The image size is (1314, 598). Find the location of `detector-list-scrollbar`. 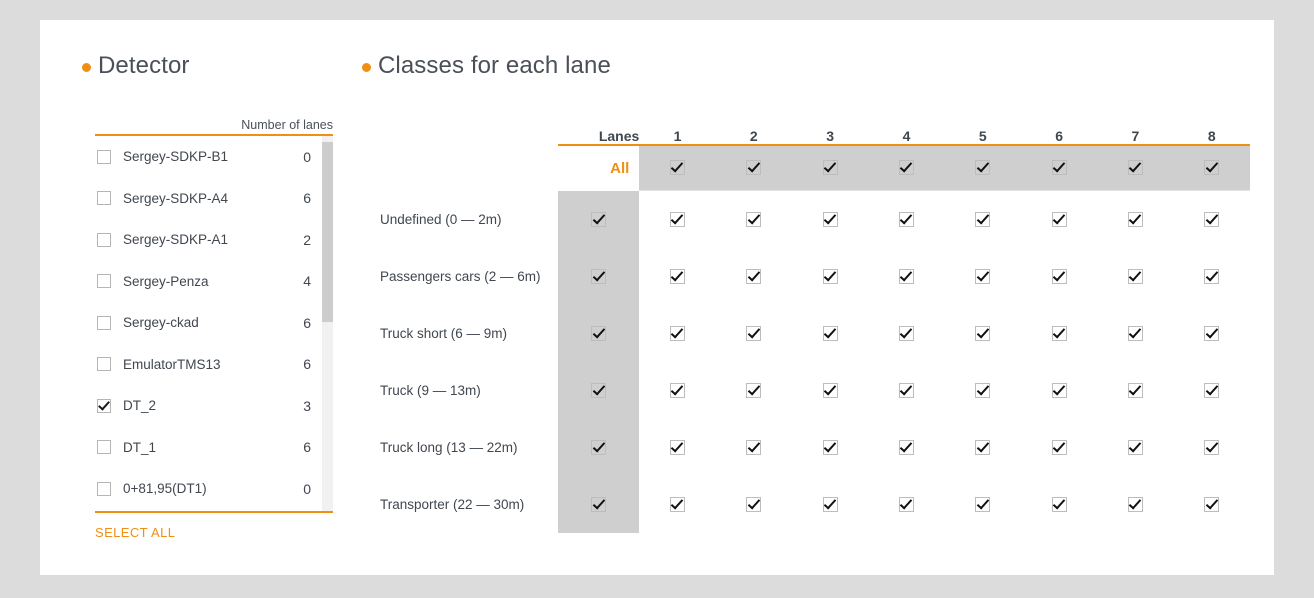

detector-list-scrollbar is located at coordinates (327, 323).